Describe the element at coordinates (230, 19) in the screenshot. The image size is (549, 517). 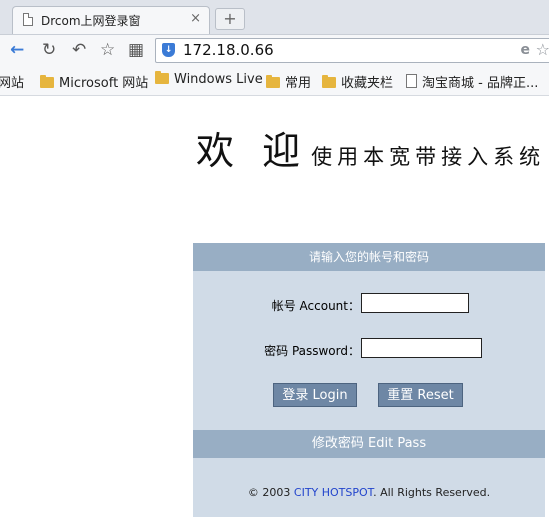
I see `new-tab-button: +` at that location.